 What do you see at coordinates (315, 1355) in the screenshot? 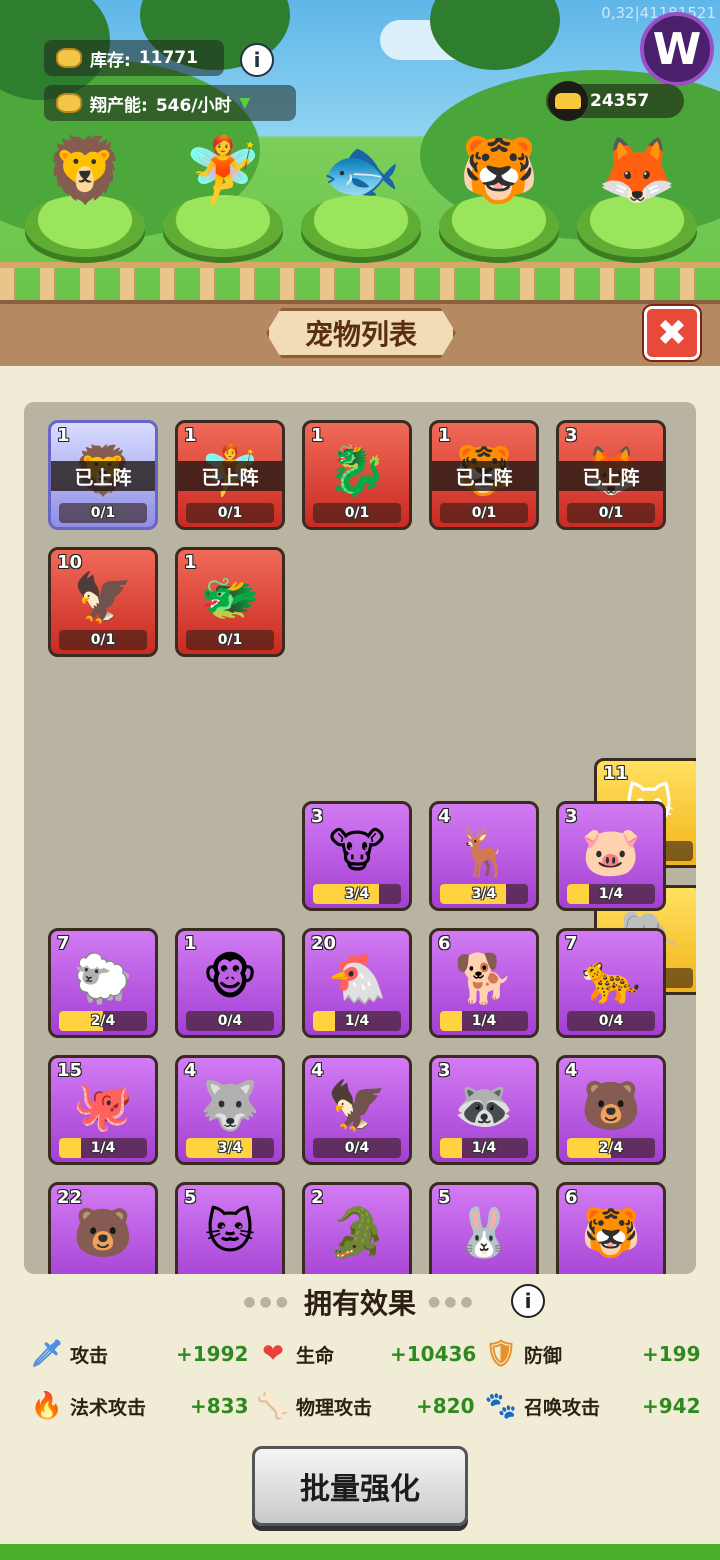
I see `effect-label: 生命` at bounding box center [315, 1355].